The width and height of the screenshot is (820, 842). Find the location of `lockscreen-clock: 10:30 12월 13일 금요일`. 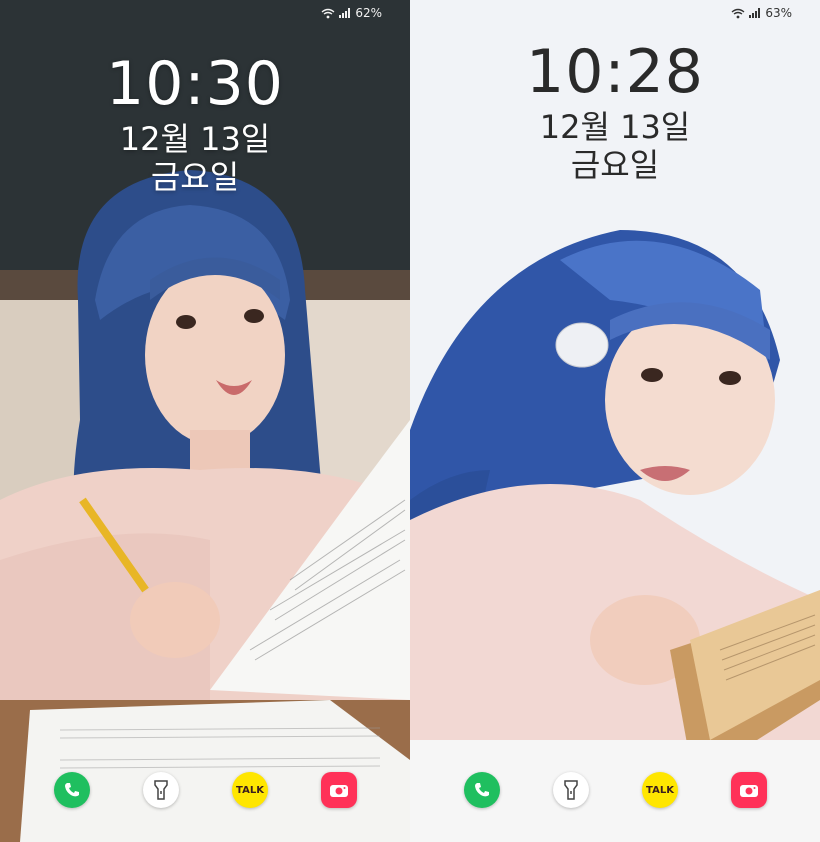

lockscreen-clock: 10:30 12월 13일 금요일 is located at coordinates (205, 125).